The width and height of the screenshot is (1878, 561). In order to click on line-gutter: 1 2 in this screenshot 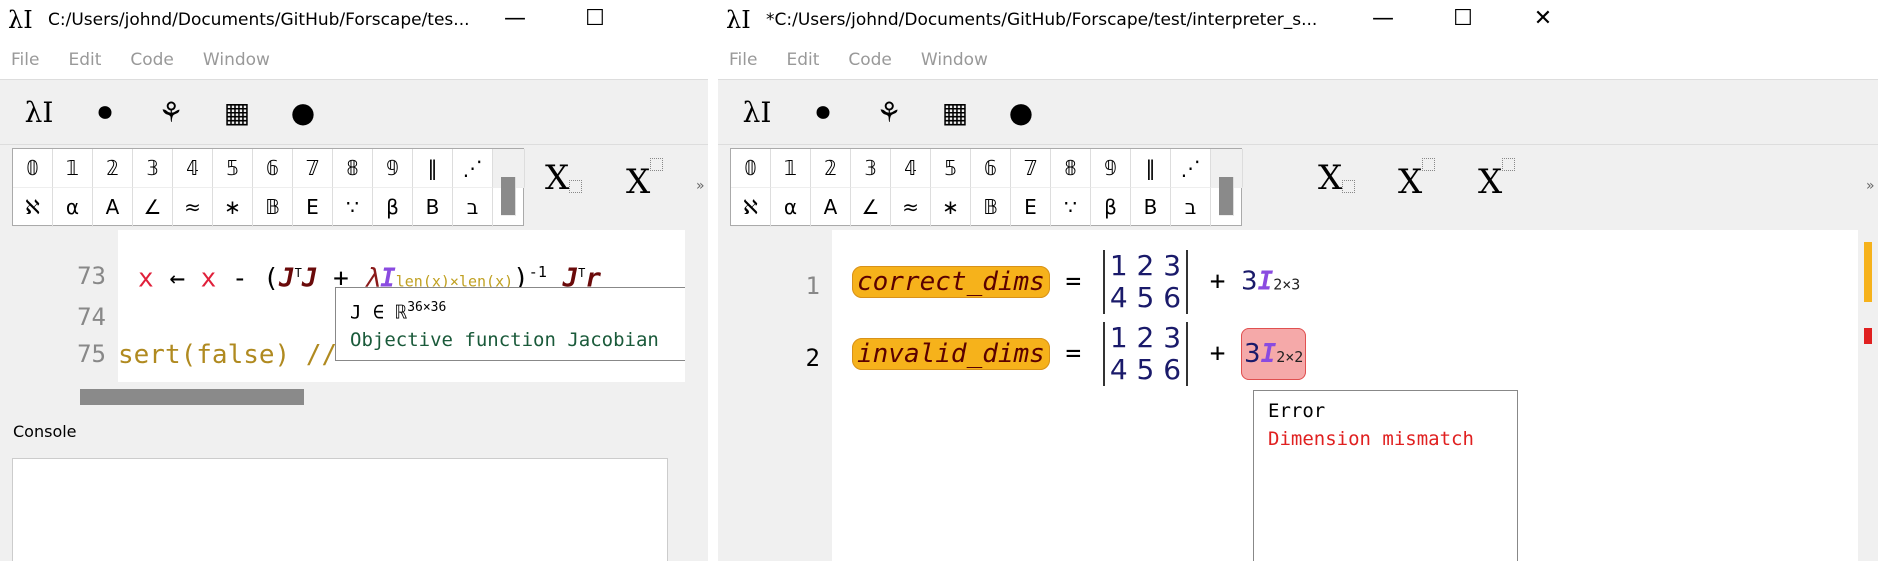, I will do `click(775, 395)`.